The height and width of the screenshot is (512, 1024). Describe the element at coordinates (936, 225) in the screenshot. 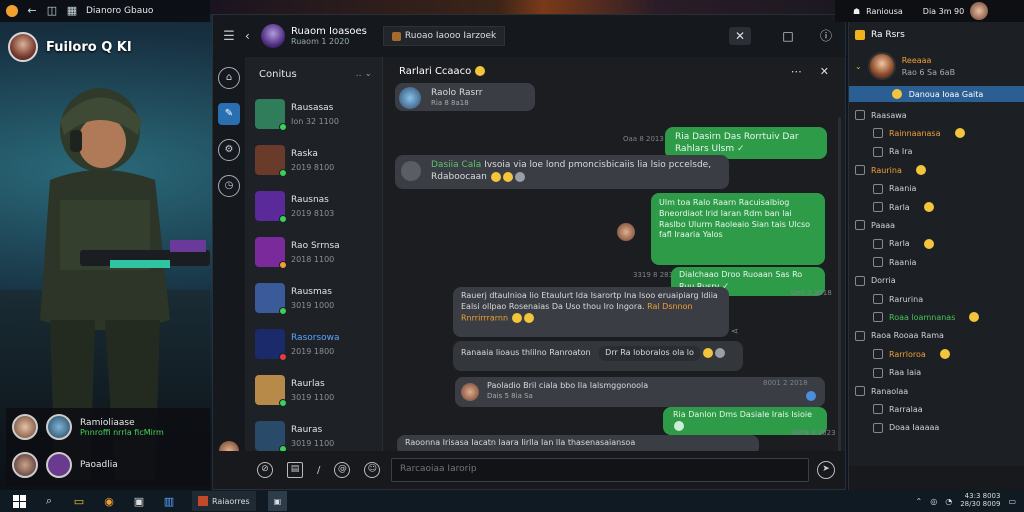

I see `friend-row: Paaaa` at that location.